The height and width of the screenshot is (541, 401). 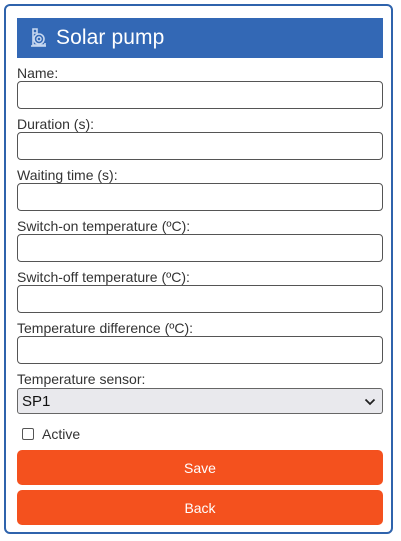 What do you see at coordinates (61, 434) in the screenshot?
I see `active-label: Active` at bounding box center [61, 434].